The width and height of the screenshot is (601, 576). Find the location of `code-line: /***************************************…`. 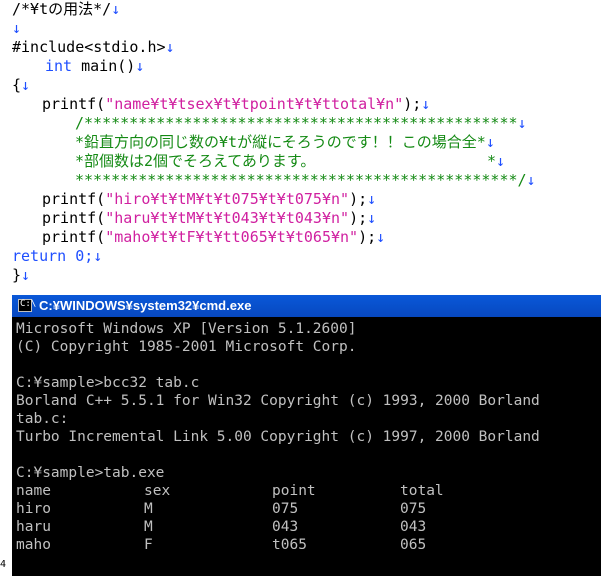

code-line: /***************************************… is located at coordinates (301, 123).